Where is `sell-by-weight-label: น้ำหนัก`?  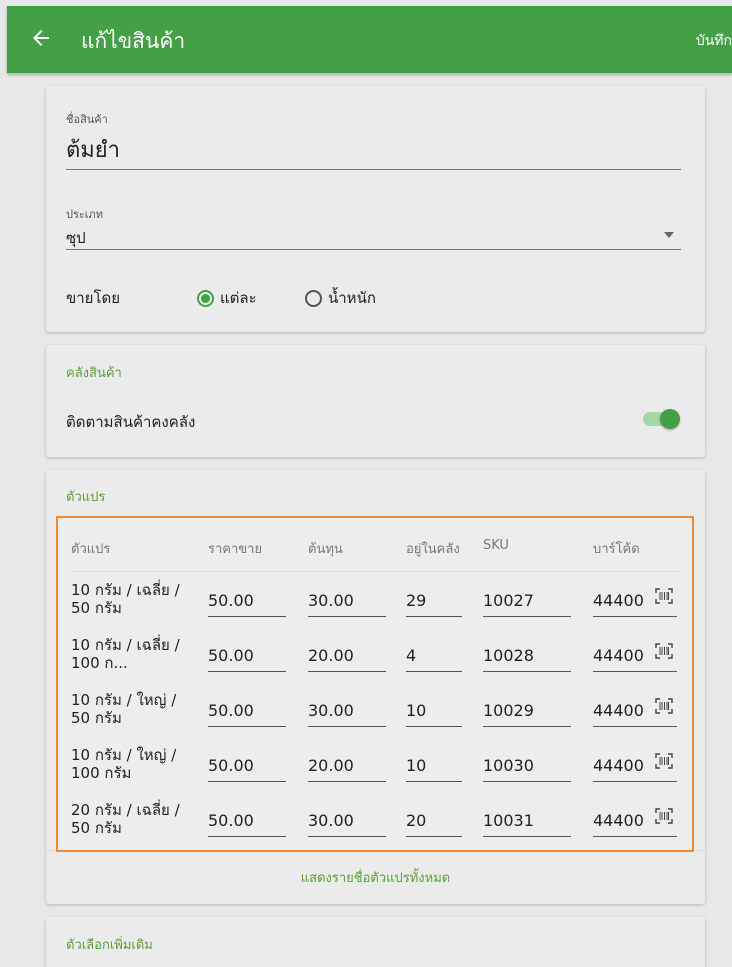
sell-by-weight-label: น้ำหนัก is located at coordinates (352, 298).